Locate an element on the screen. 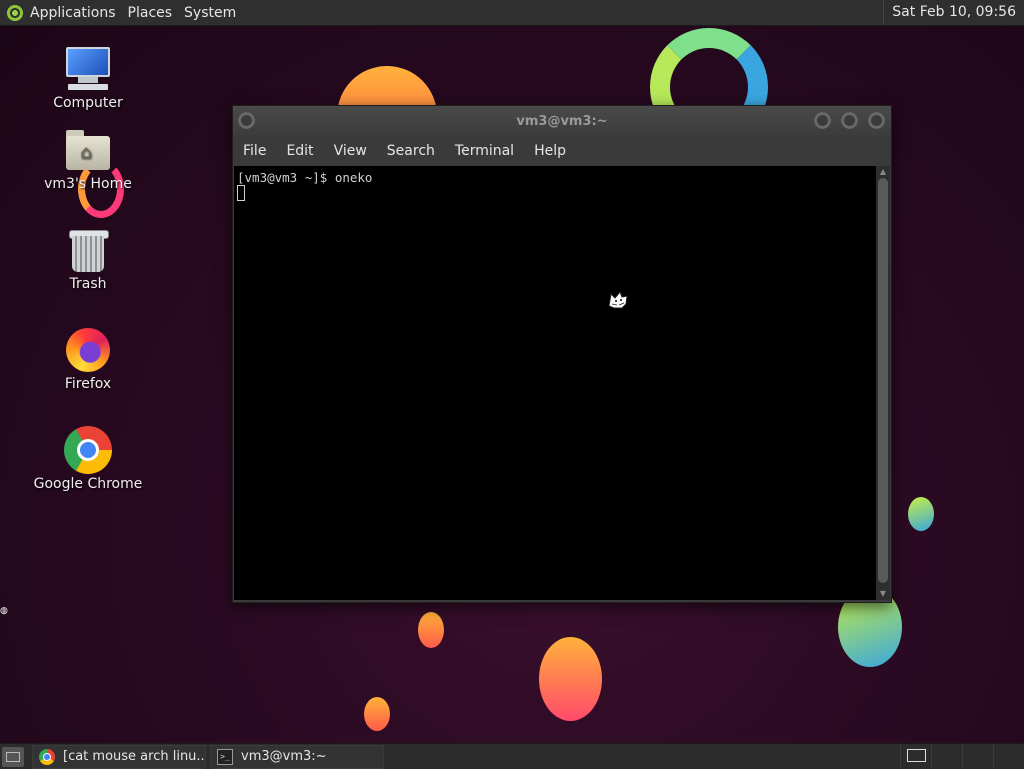 Image resolution: width=1024 pixels, height=769 pixels. desktop-icon-label: Trash is located at coordinates (88, 284).